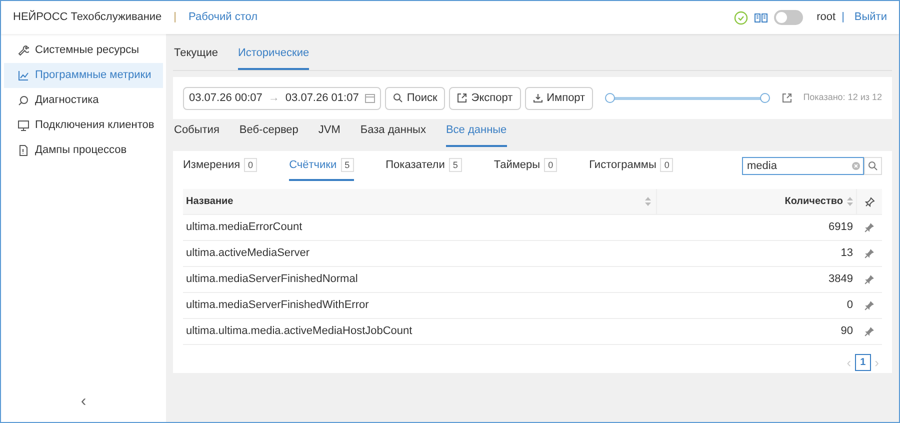  I want to click on date-from: 03.07.26 00:07, so click(225, 98).